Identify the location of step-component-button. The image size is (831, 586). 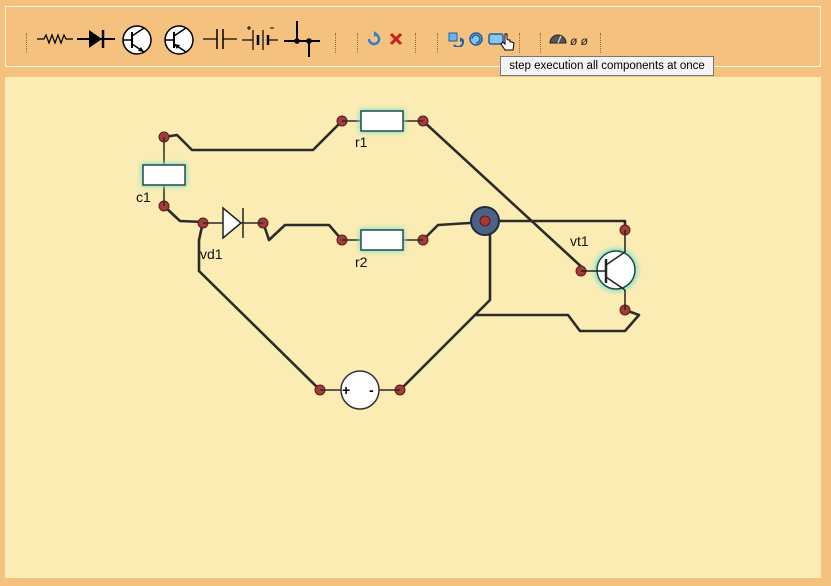
(476, 39).